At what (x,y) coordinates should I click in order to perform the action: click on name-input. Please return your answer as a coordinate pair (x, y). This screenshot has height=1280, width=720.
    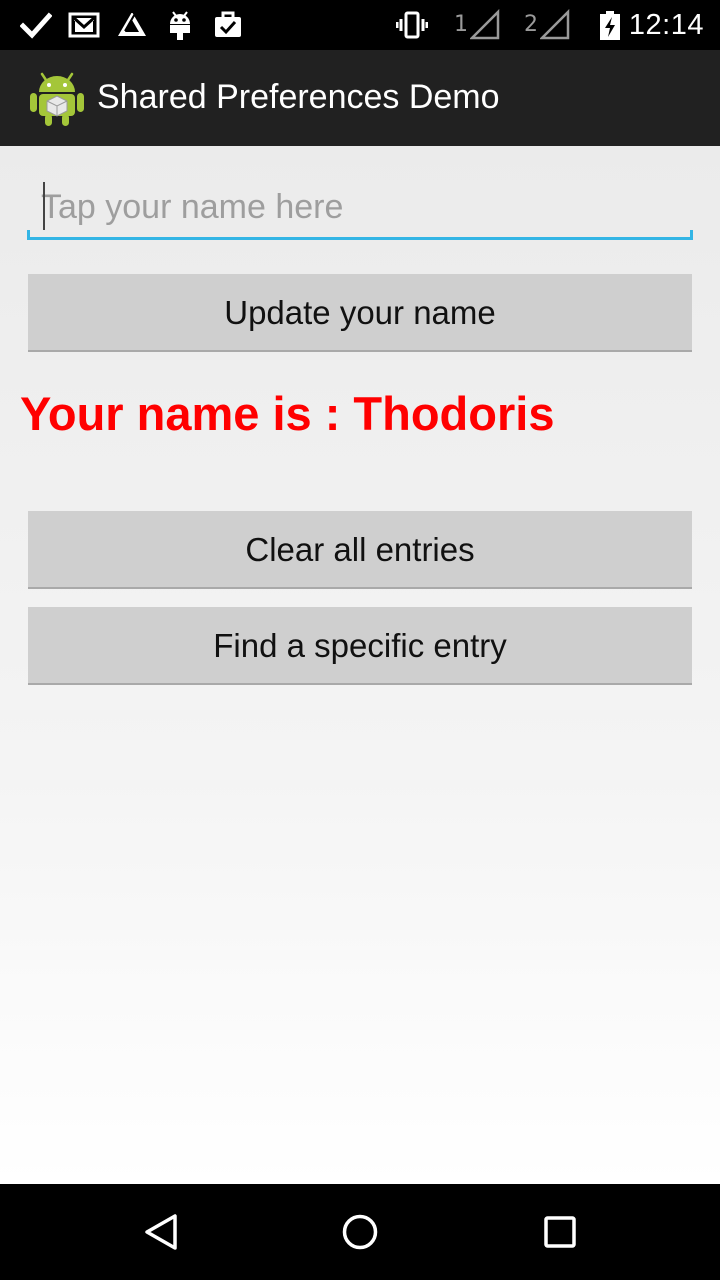
    Looking at the image, I should click on (361, 207).